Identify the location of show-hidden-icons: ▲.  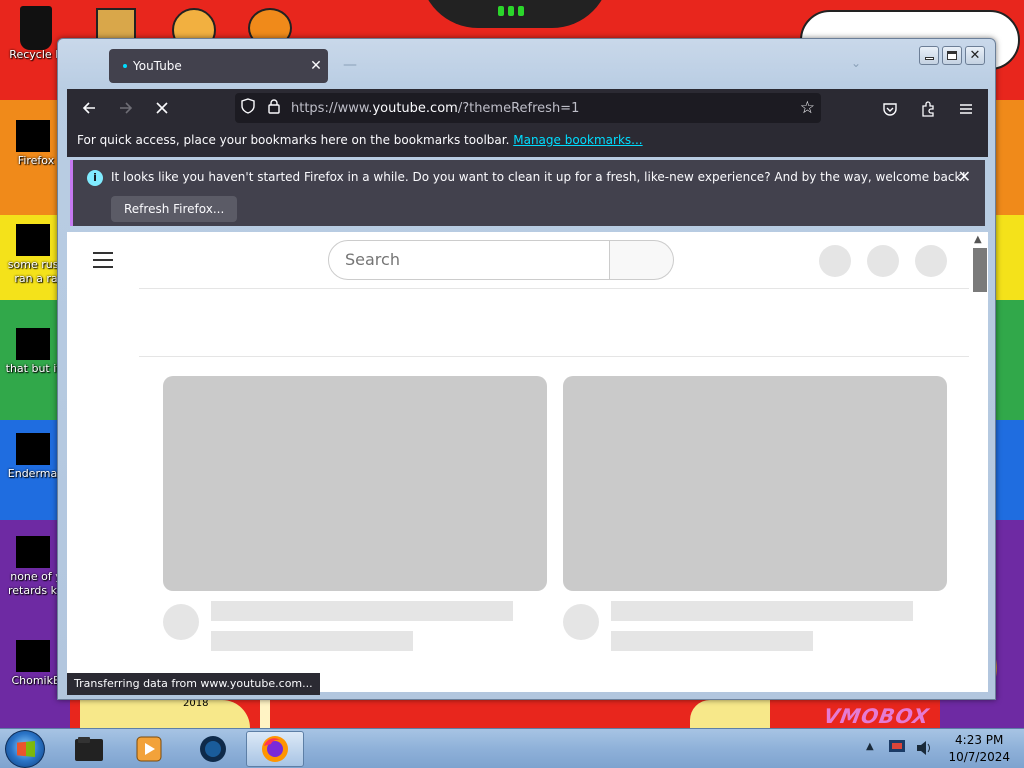
(870, 746).